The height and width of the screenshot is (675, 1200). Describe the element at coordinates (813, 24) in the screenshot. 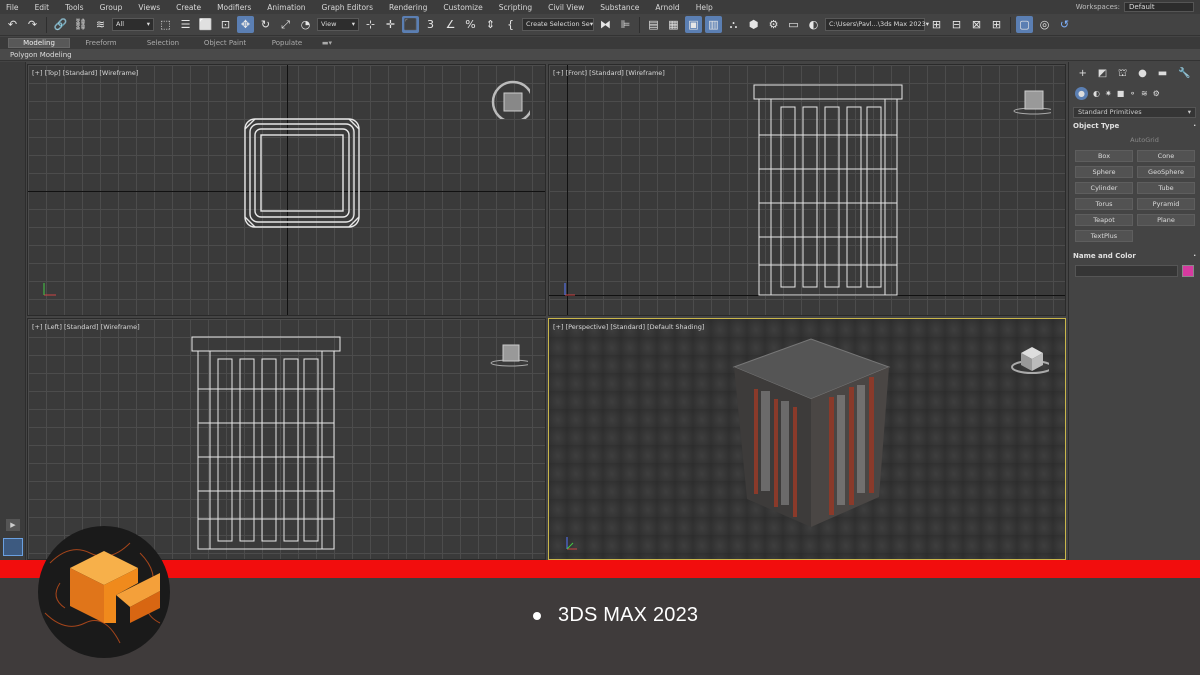

I see `render-production-icon: ◐` at that location.